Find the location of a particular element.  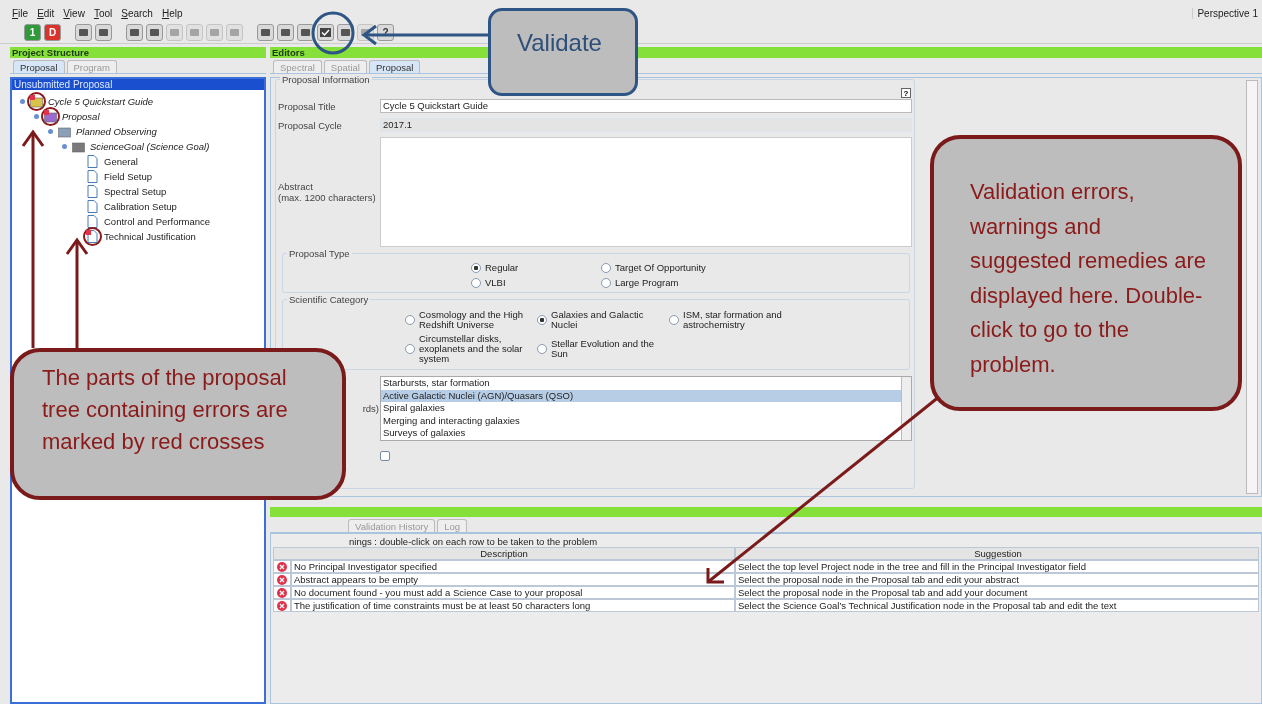

tree-item: Planned Observing is located at coordinates (116, 131).